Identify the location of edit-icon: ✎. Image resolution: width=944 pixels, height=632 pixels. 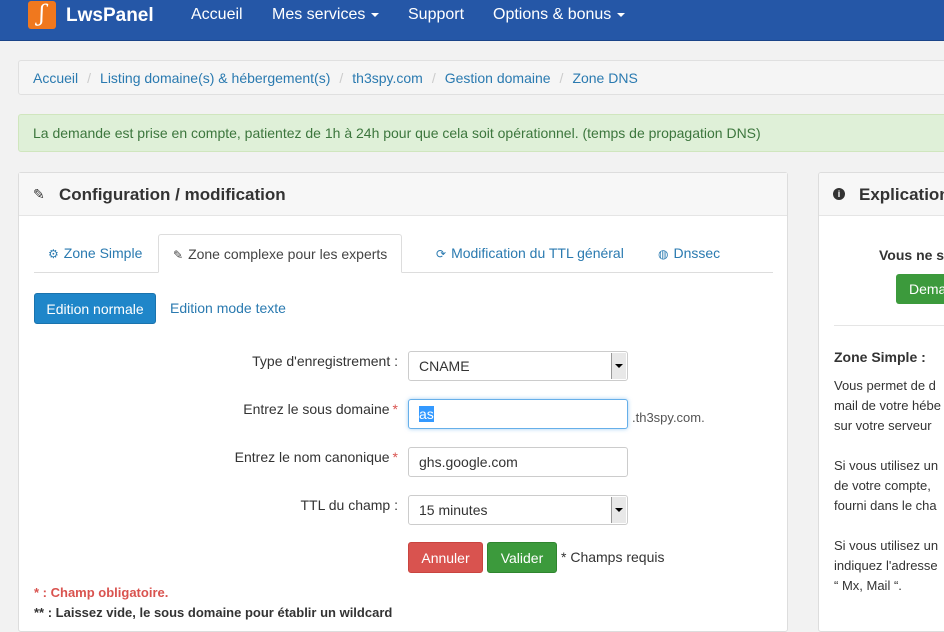
(39, 194).